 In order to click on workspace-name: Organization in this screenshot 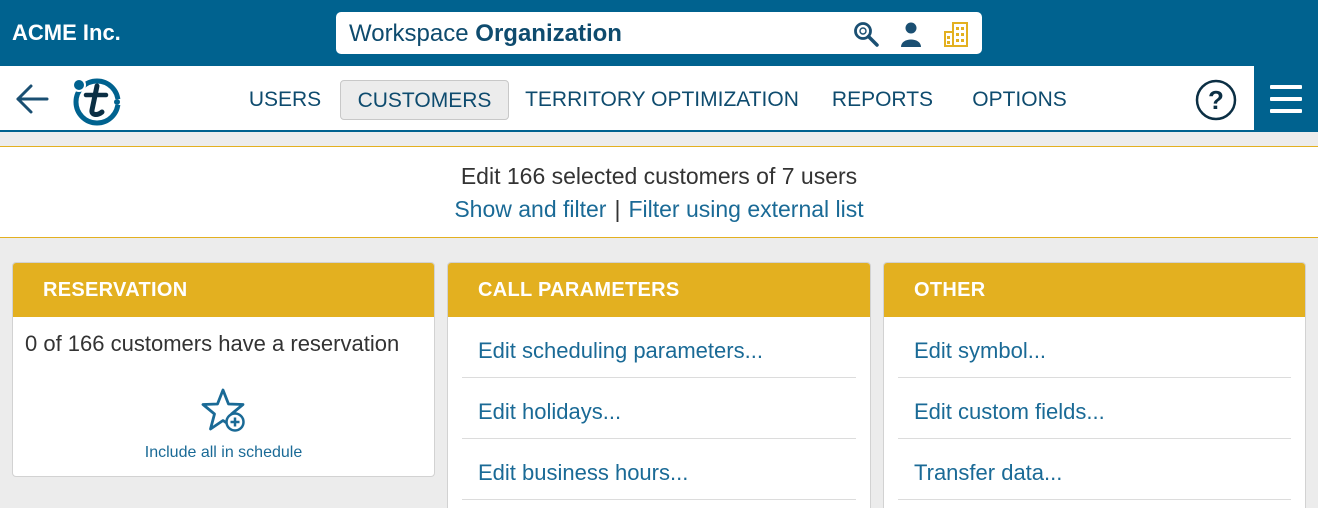, I will do `click(548, 33)`.